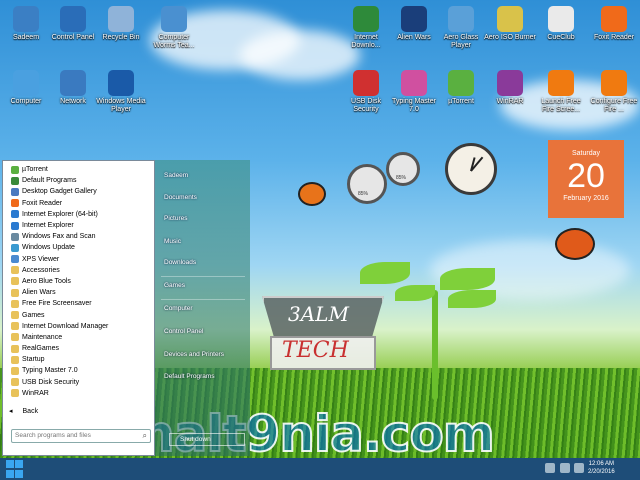 The image size is (640, 480). Describe the element at coordinates (26, 88) in the screenshot. I see `desktop-icon: Computer` at that location.